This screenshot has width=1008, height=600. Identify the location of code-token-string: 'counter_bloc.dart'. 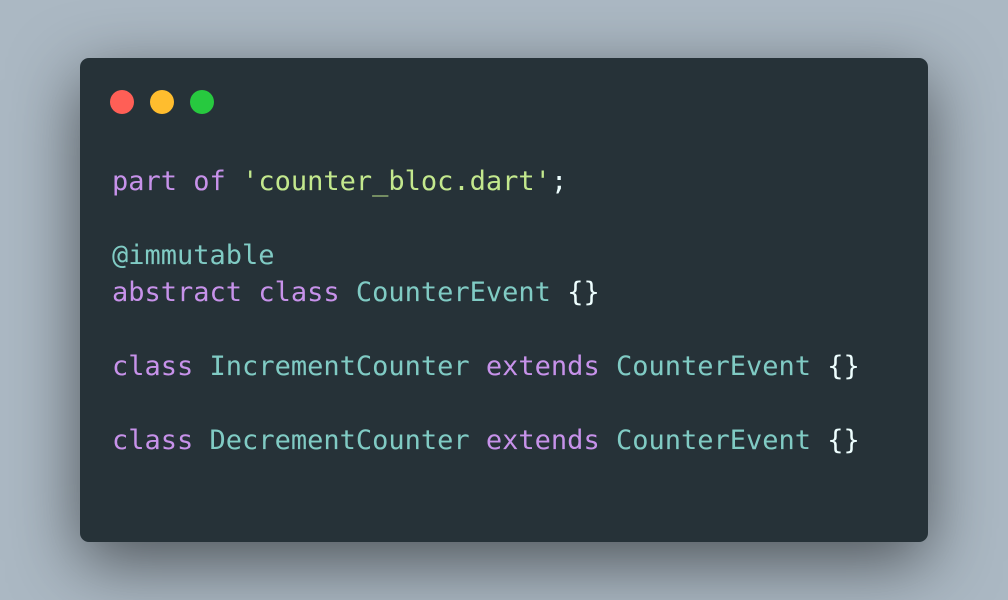
(396, 181).